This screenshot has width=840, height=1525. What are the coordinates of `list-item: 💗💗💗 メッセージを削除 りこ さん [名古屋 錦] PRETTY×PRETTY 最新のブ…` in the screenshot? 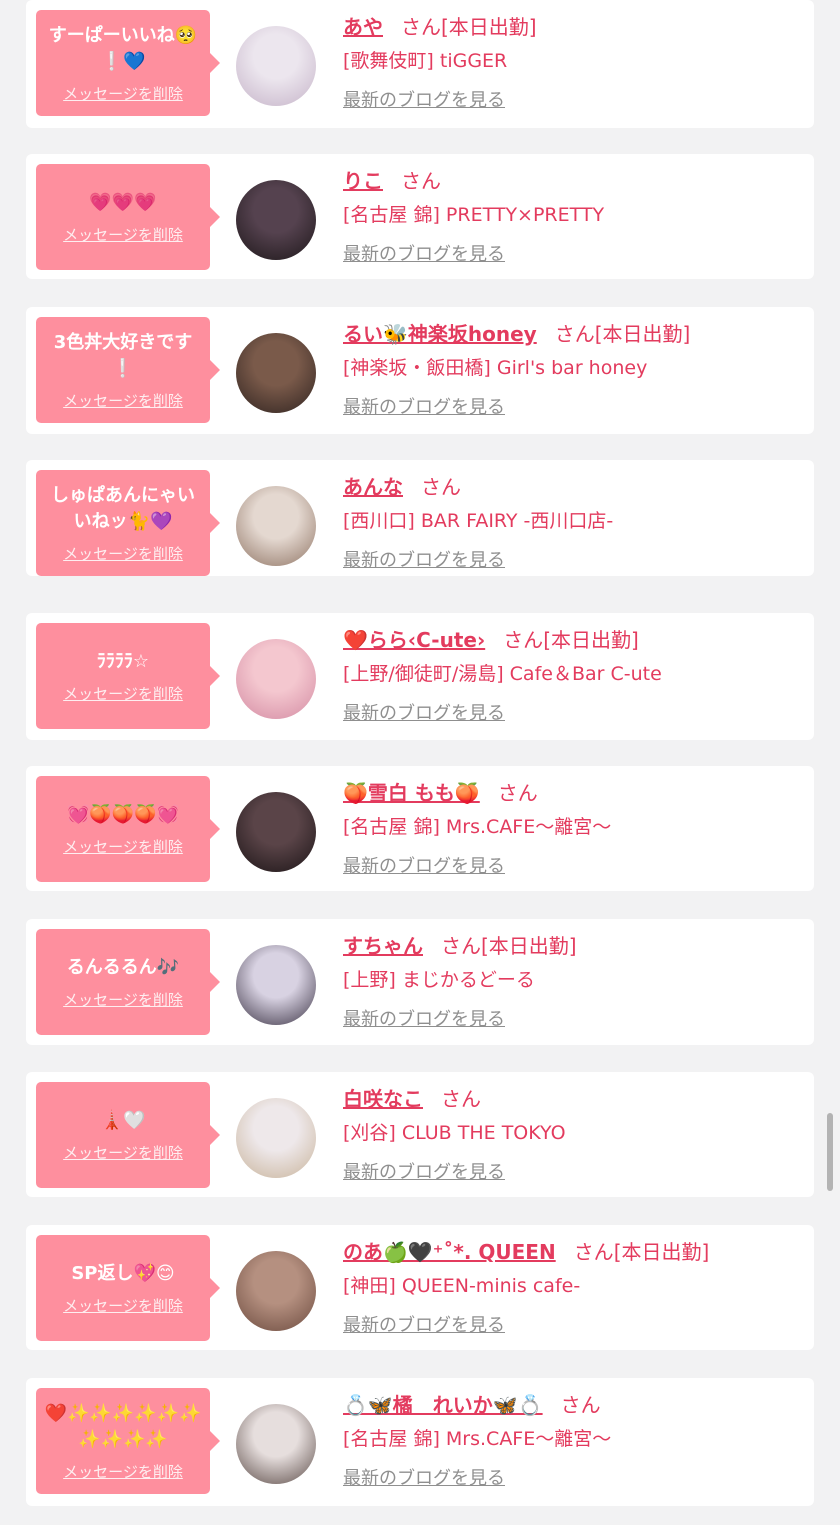 It's located at (420, 216).